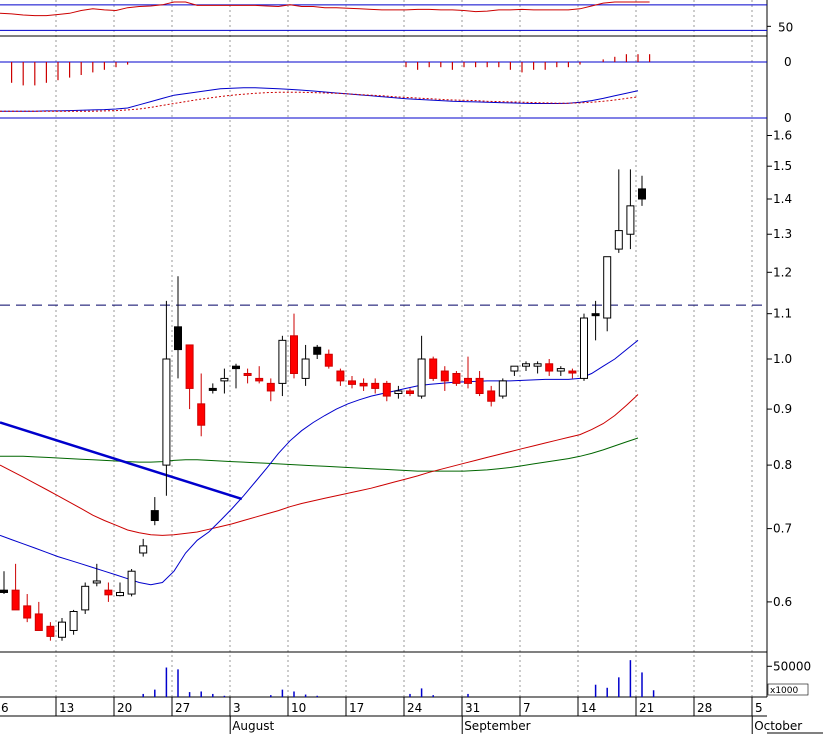  Describe the element at coordinates (792, 666) in the screenshot. I see `volume-tick-label: 50000` at that location.